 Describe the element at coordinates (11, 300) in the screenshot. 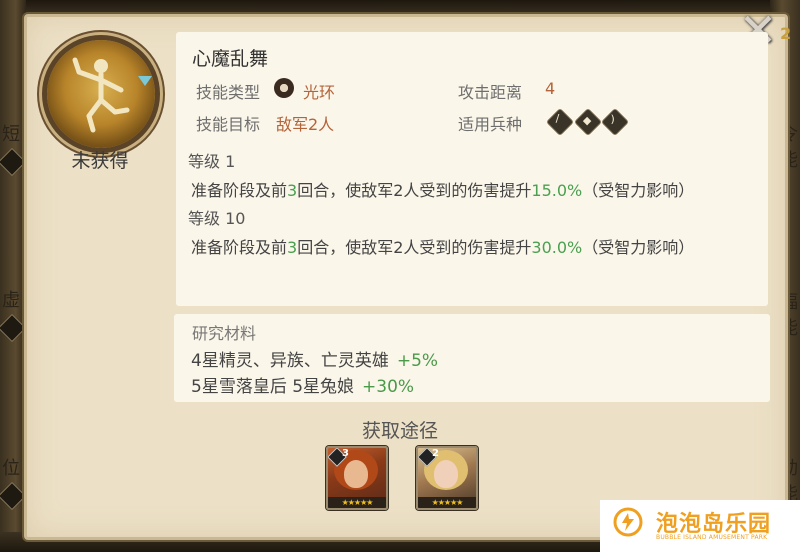

I see `bg-text: 虚` at that location.